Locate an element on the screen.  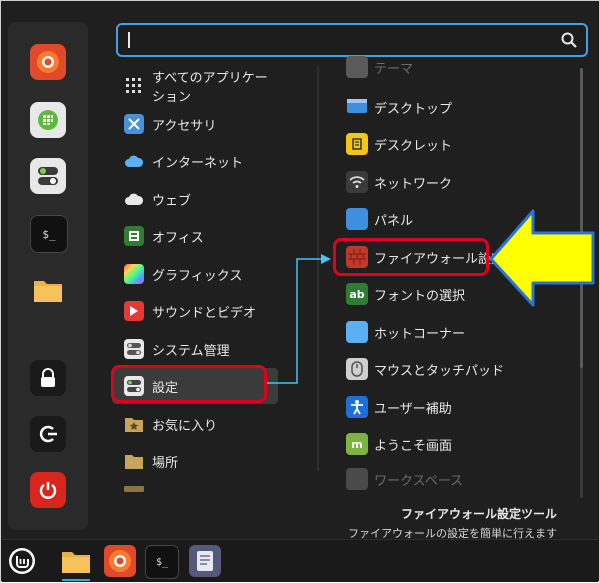
yellow-pointer-arrow is located at coordinates (542, 258).